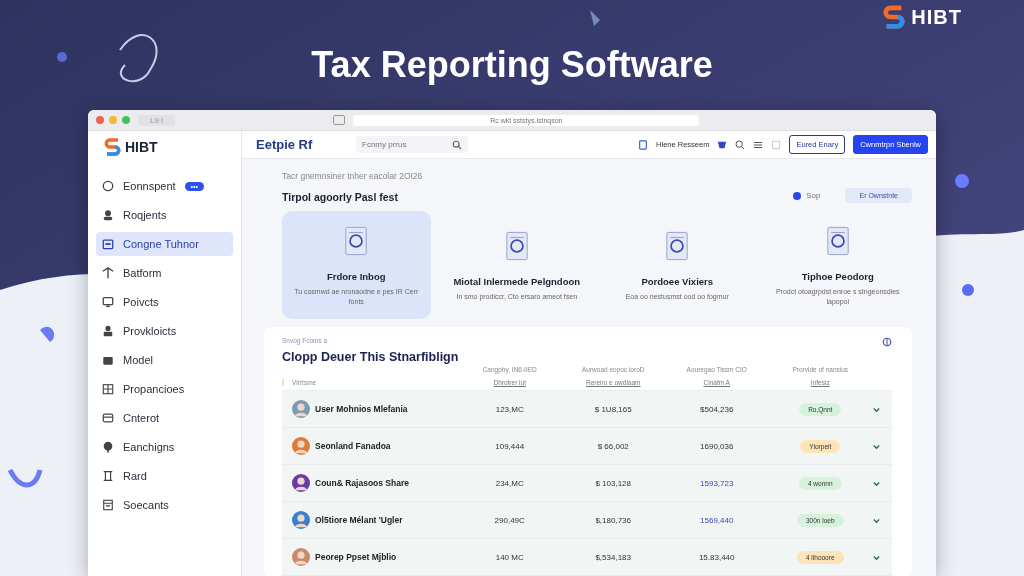  What do you see at coordinates (509, 483) in the screenshot?
I see `table-cell-text: 234,MC` at bounding box center [509, 483].